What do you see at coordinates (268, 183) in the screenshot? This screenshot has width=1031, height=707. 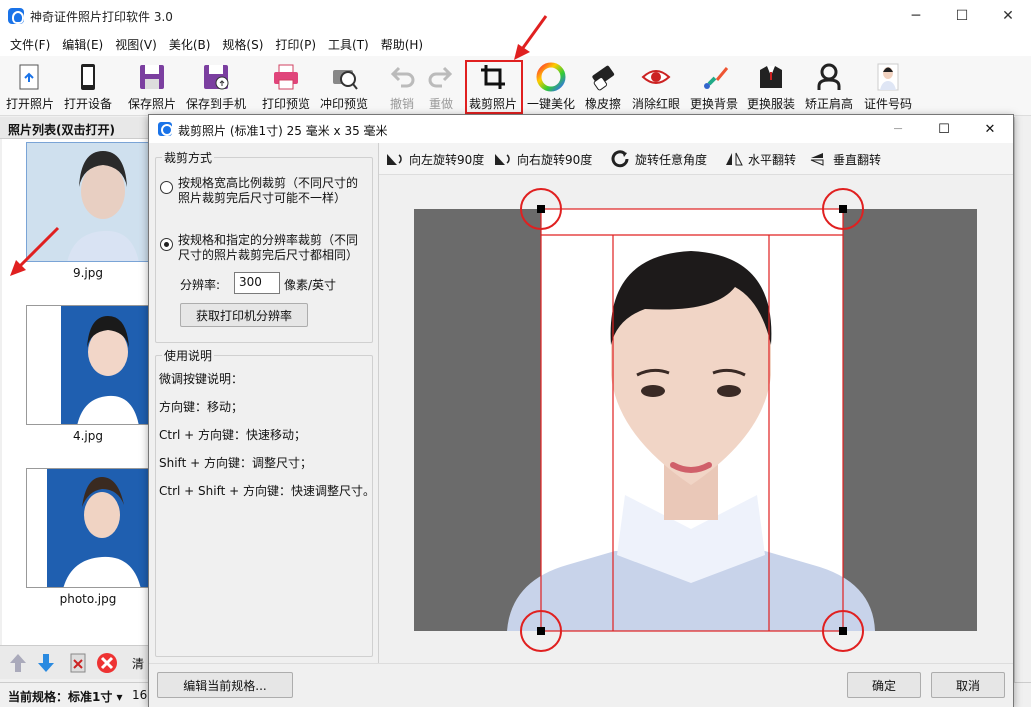 I see `crop-ratio-line1: 按规格宽高比例裁剪（不同尺寸的` at bounding box center [268, 183].